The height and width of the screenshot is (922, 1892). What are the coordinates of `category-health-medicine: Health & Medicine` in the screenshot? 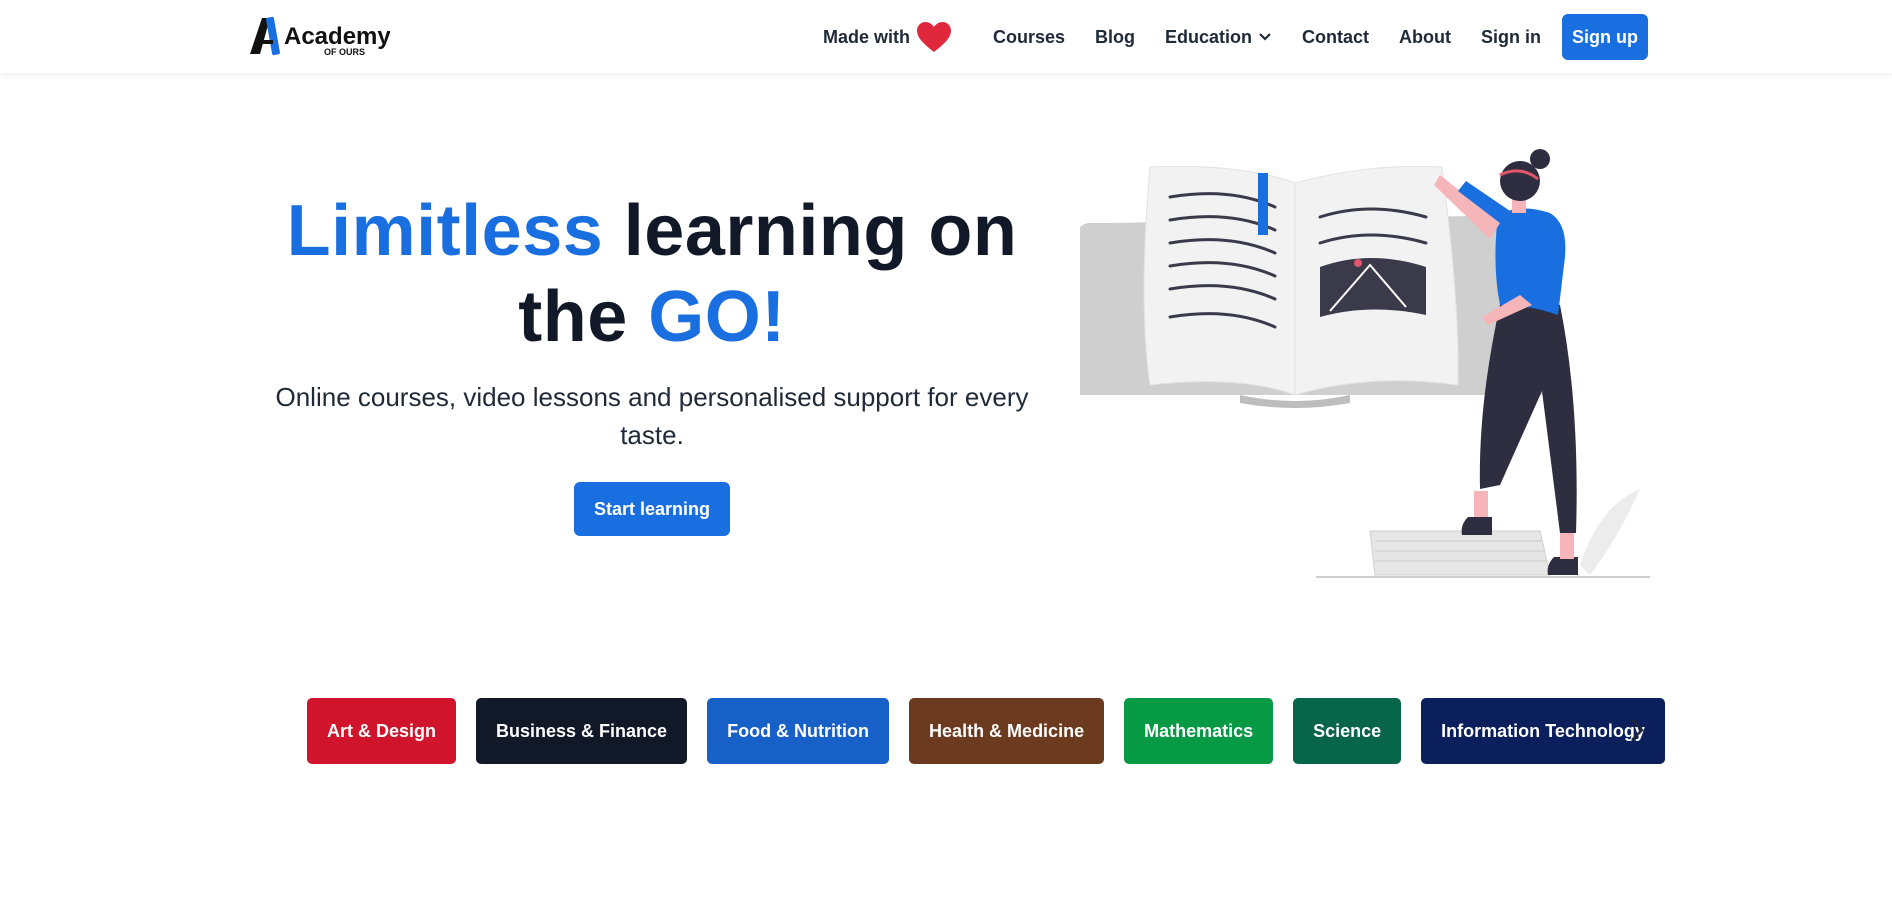 It's located at (1007, 731).